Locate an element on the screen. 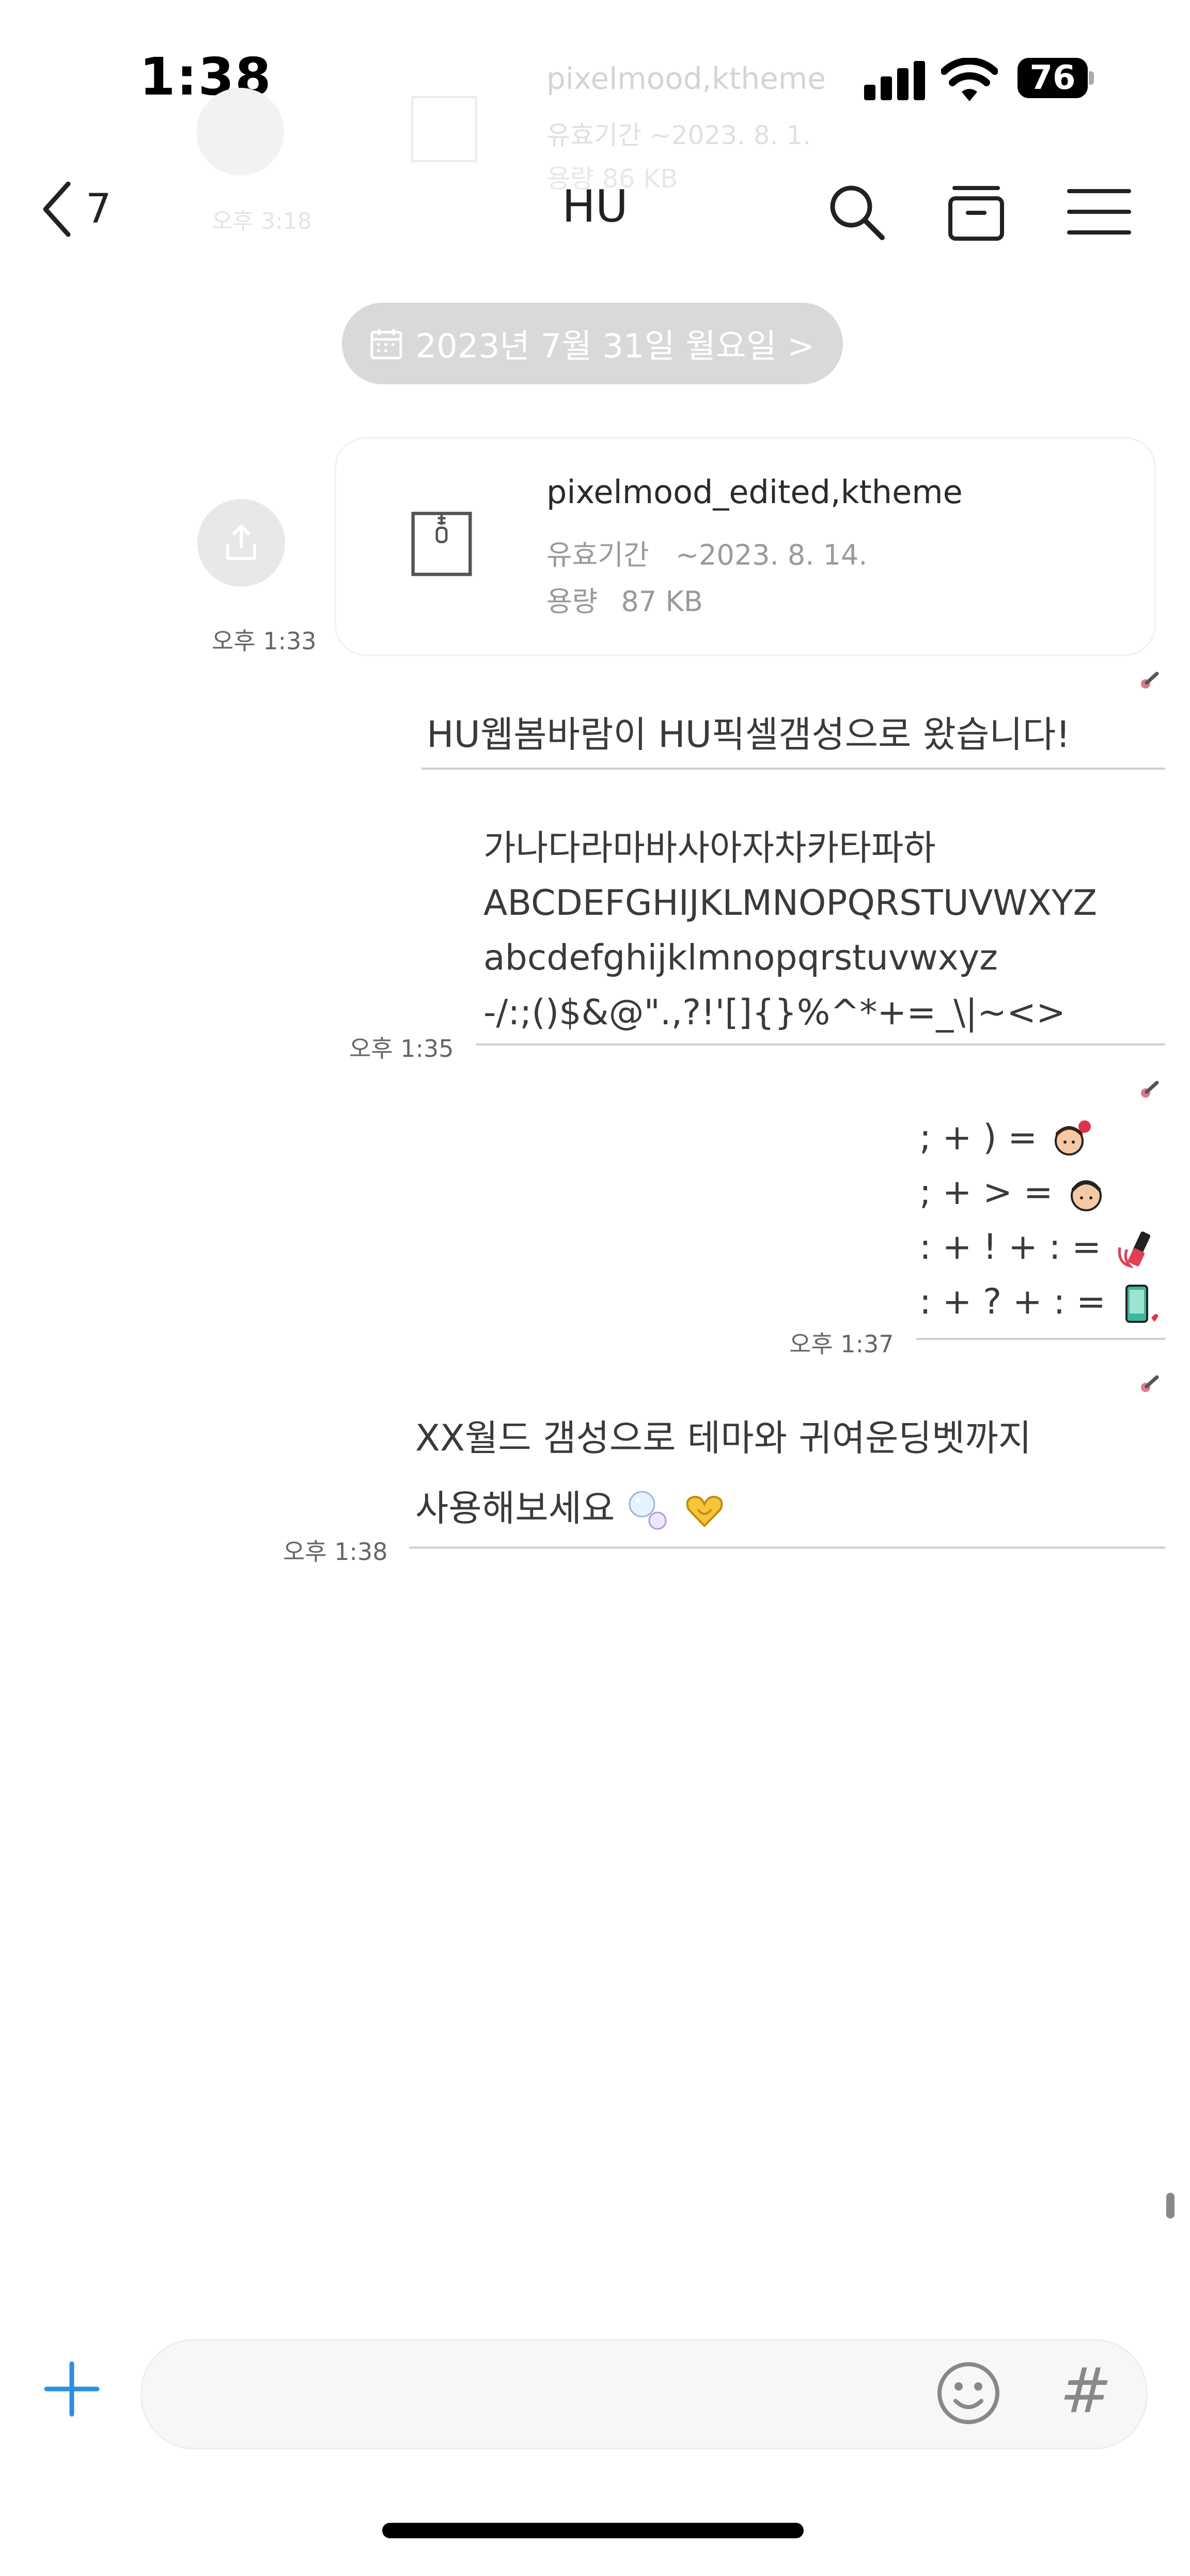 This screenshot has width=1190, height=2576. message-text-block: XX월드 갬성으로 테마와 귀여운딩벳까지 사용해보세요 is located at coordinates (723, 1473).